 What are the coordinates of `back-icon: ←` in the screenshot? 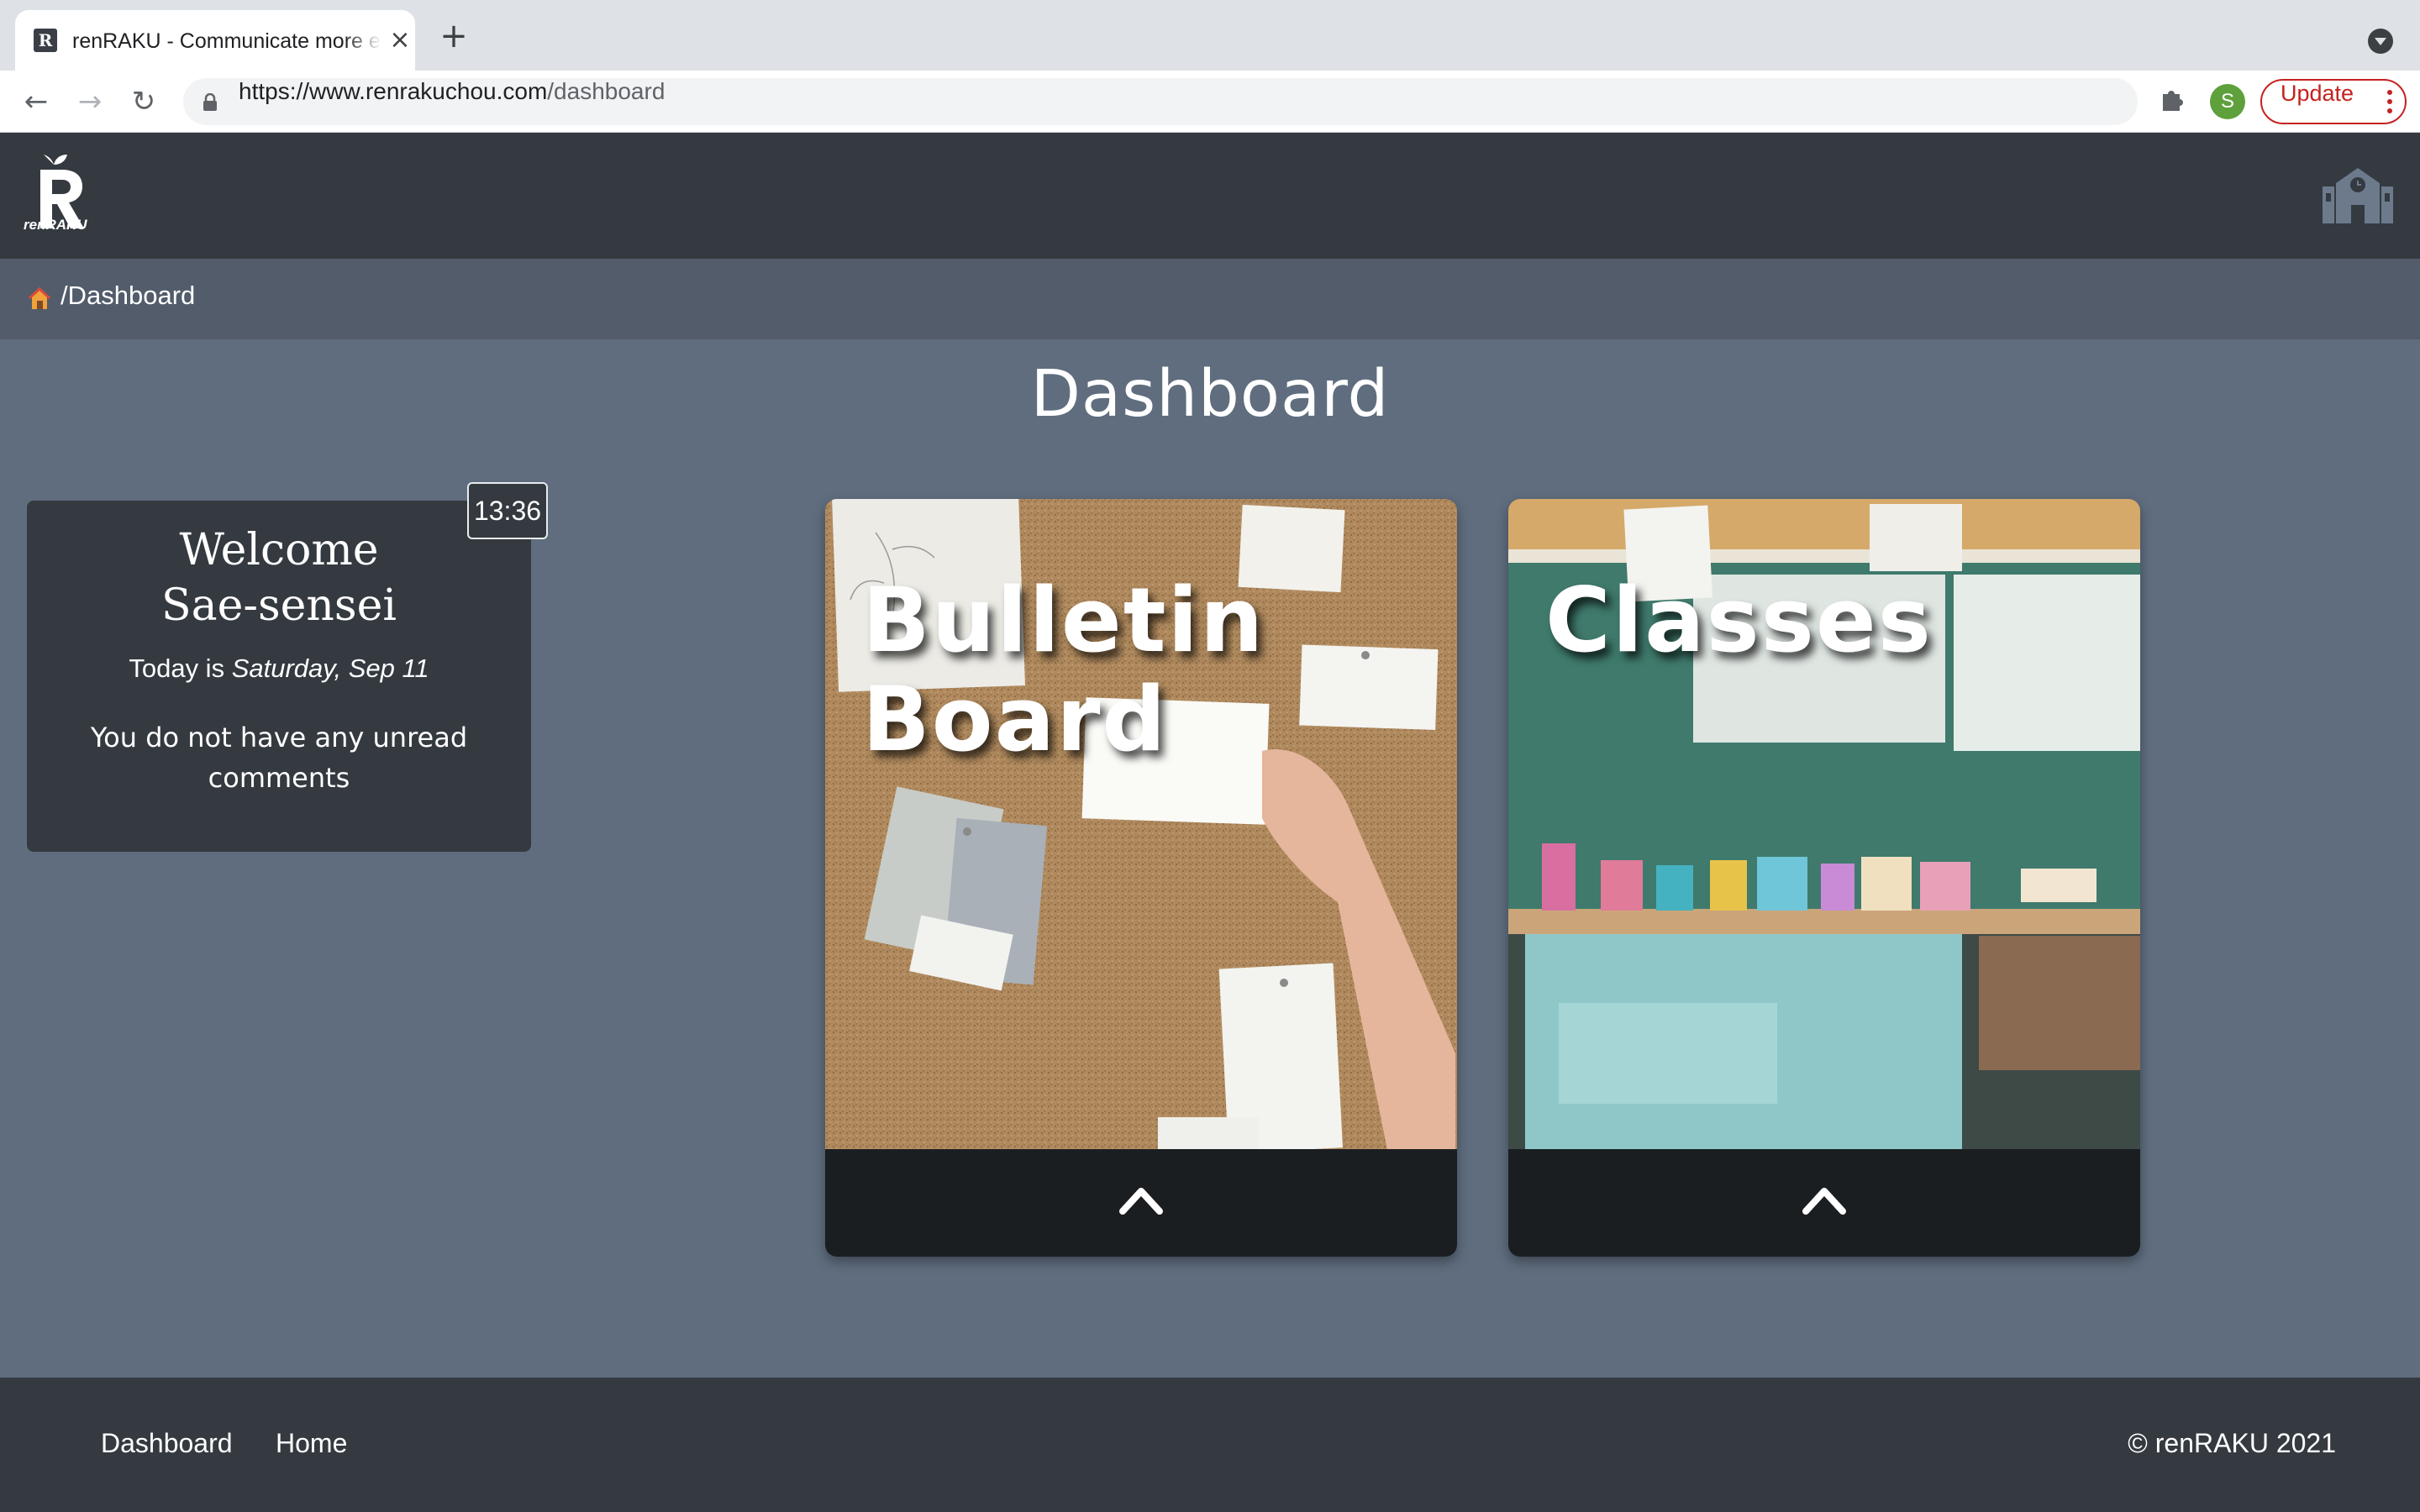 It's located at (36, 101).